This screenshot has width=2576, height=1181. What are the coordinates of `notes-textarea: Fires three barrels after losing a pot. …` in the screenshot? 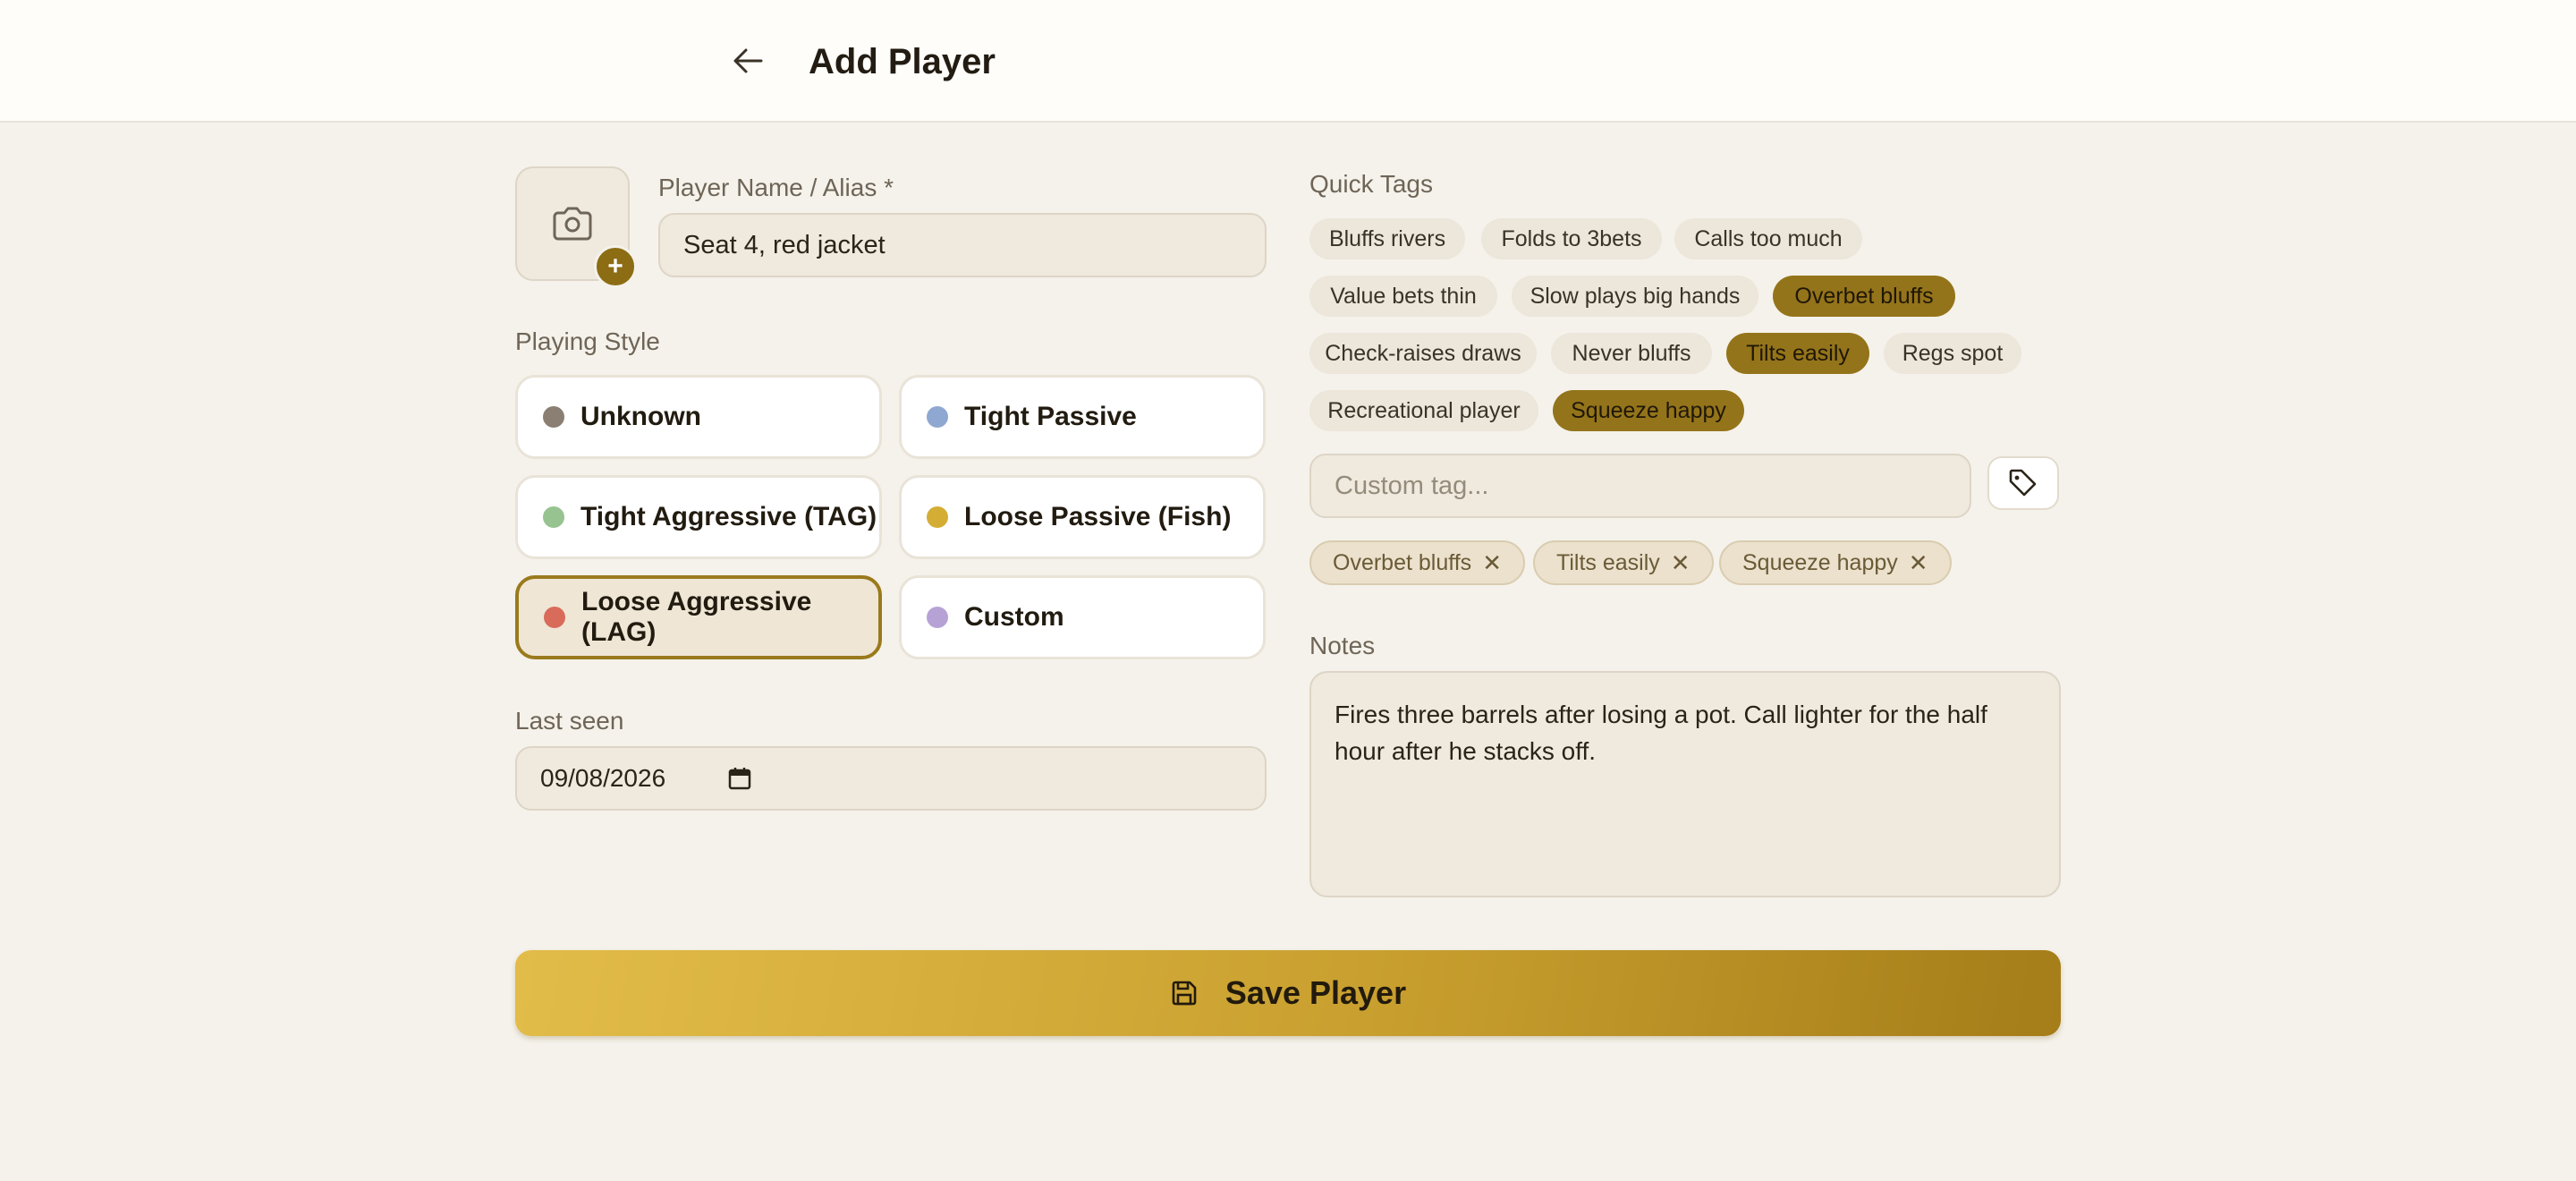 It's located at (1685, 784).